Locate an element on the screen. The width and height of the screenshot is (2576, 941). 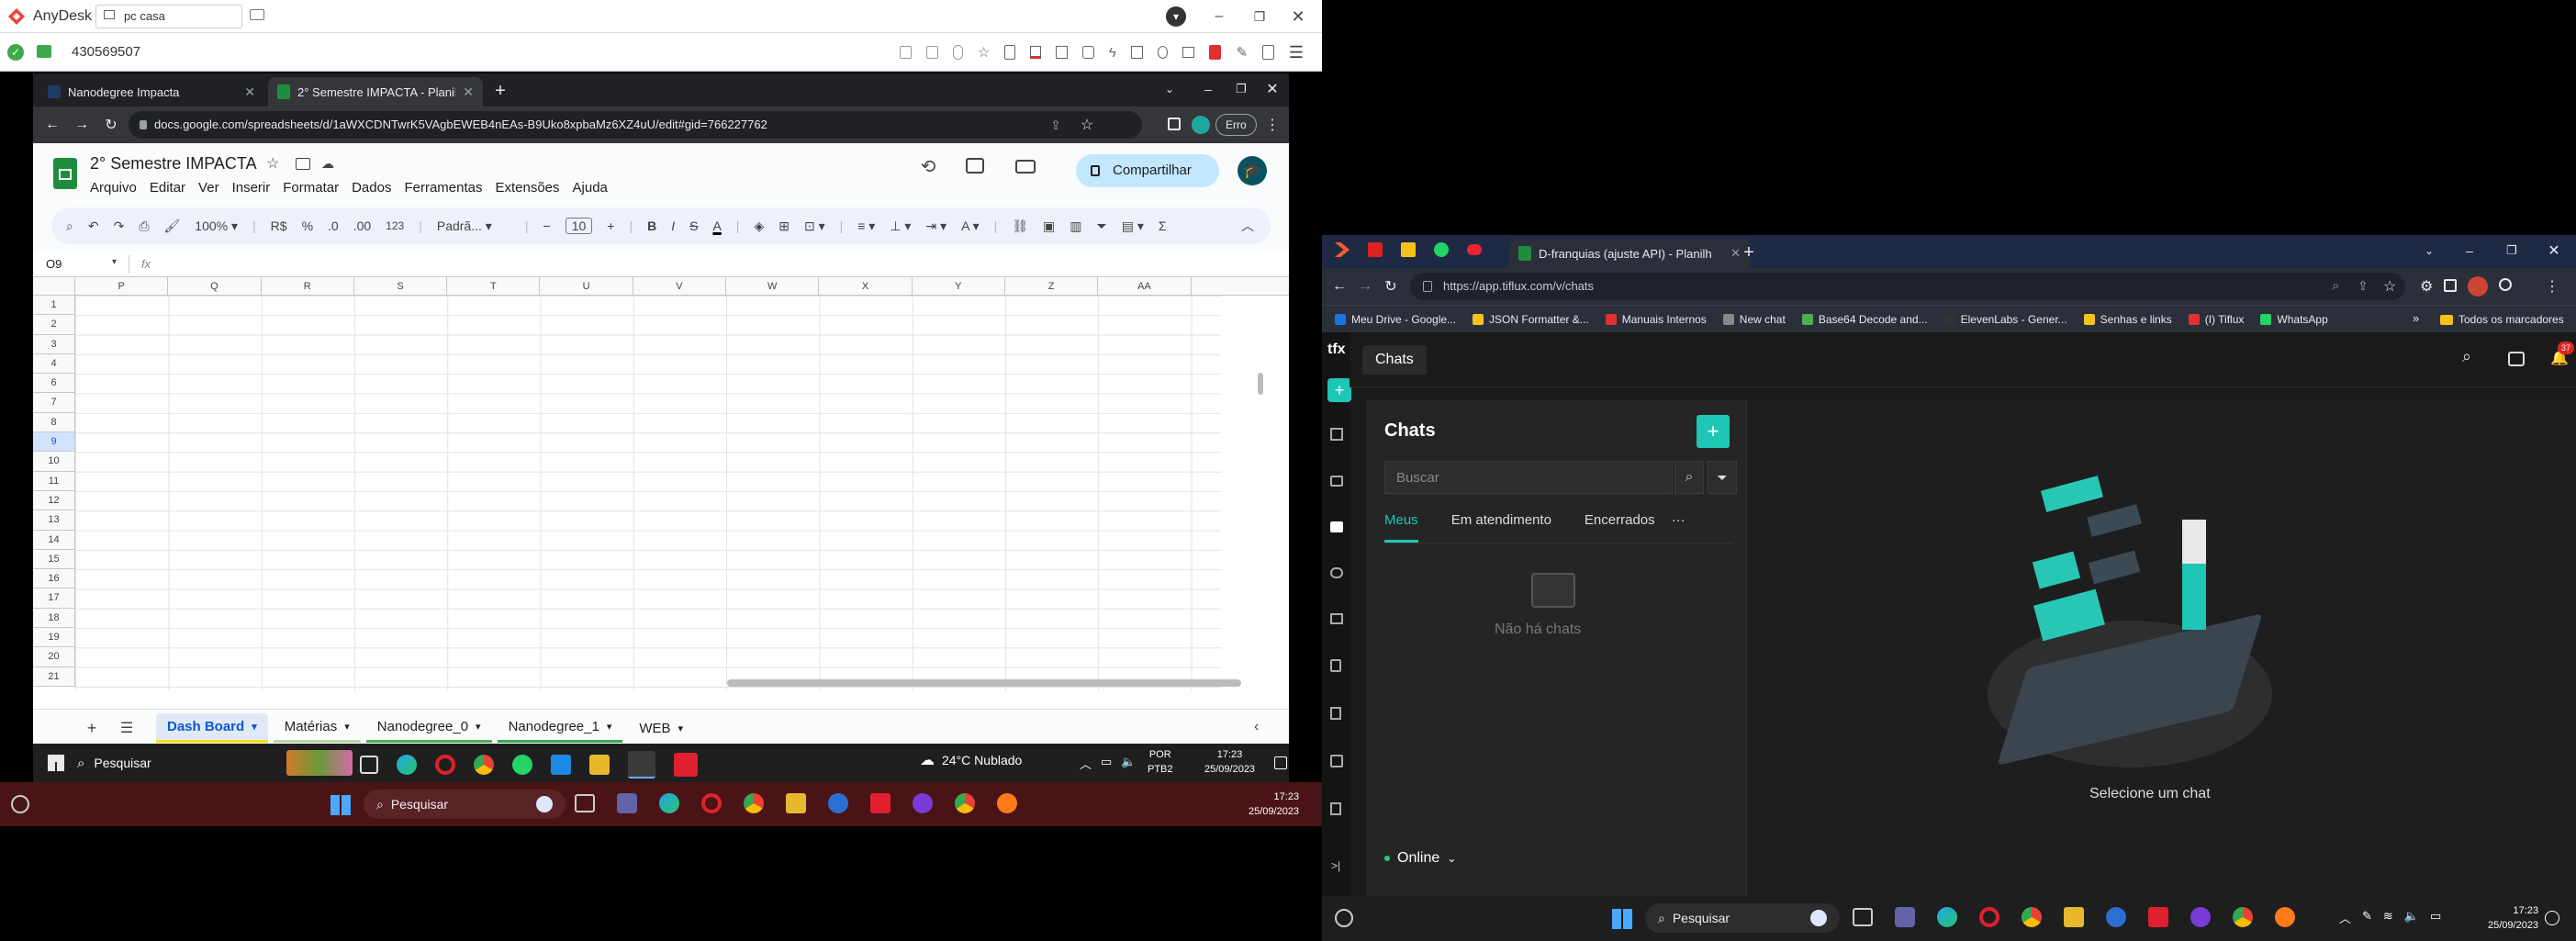
more-tabs-icon: ··· is located at coordinates (1679, 528).